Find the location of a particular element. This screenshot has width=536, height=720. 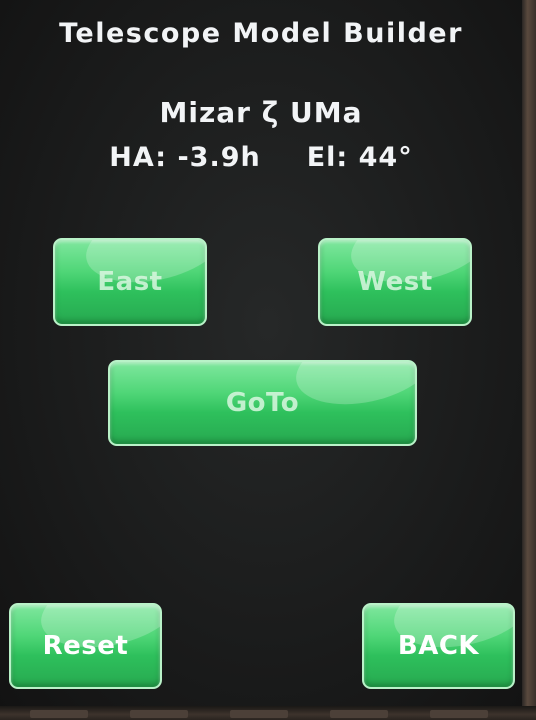

target-star-name: Mizar ζ UMa is located at coordinates (261, 112).